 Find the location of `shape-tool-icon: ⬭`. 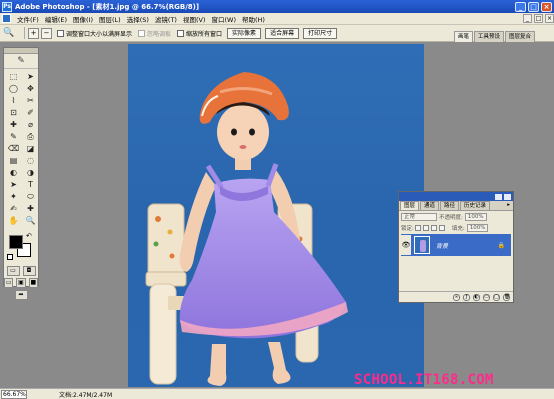

shape-tool-icon: ⬭ is located at coordinates (30, 196).